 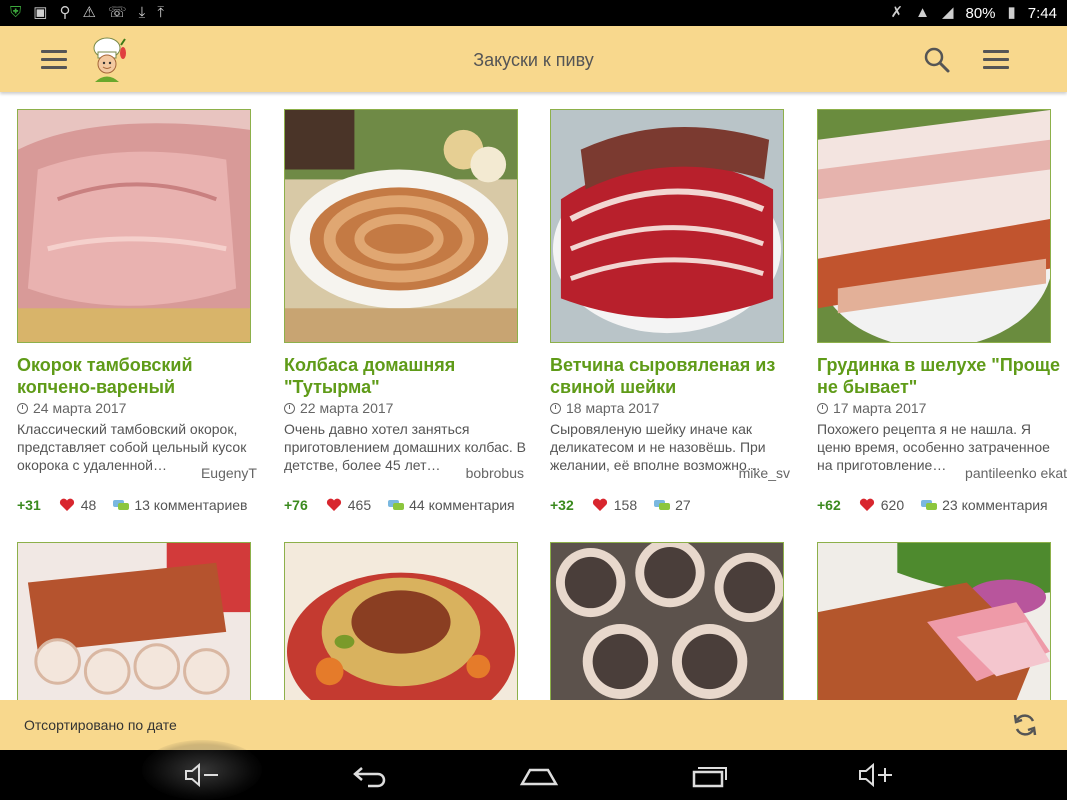 What do you see at coordinates (338, 408) in the screenshot?
I see `recipe-date: 22 марта 2017` at bounding box center [338, 408].